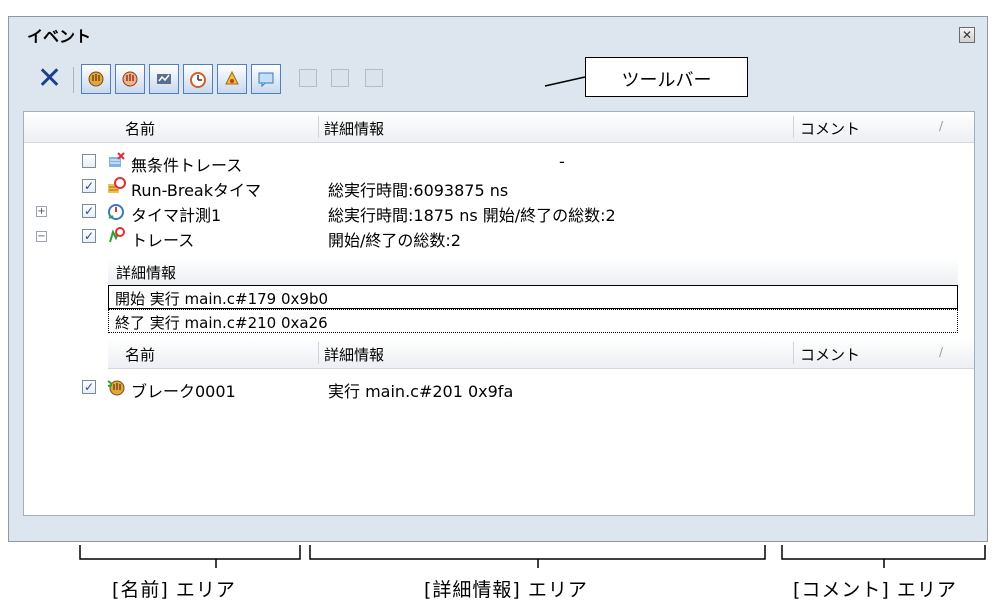 Image resolution: width=993 pixels, height=602 pixels. Describe the element at coordinates (190, 556) in the screenshot. I see `name-area-bracket` at that location.